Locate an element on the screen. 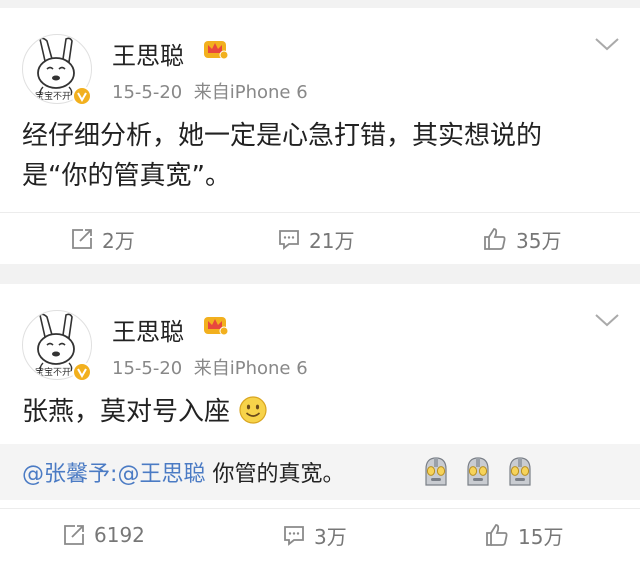  emoji-row is located at coordinates (478, 471).